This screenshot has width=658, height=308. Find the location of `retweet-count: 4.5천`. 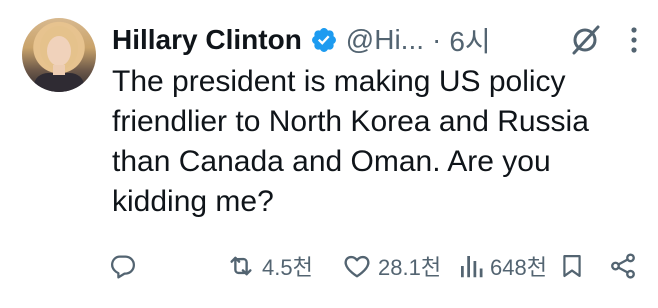

retweet-count: 4.5천 is located at coordinates (287, 267).